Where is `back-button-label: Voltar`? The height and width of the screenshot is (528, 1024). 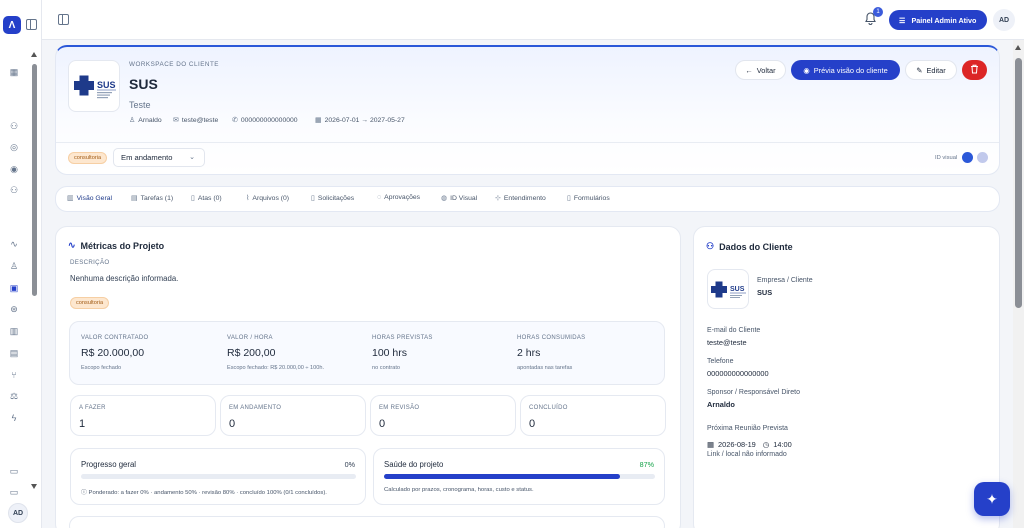 back-button-label: Voltar is located at coordinates (766, 70).